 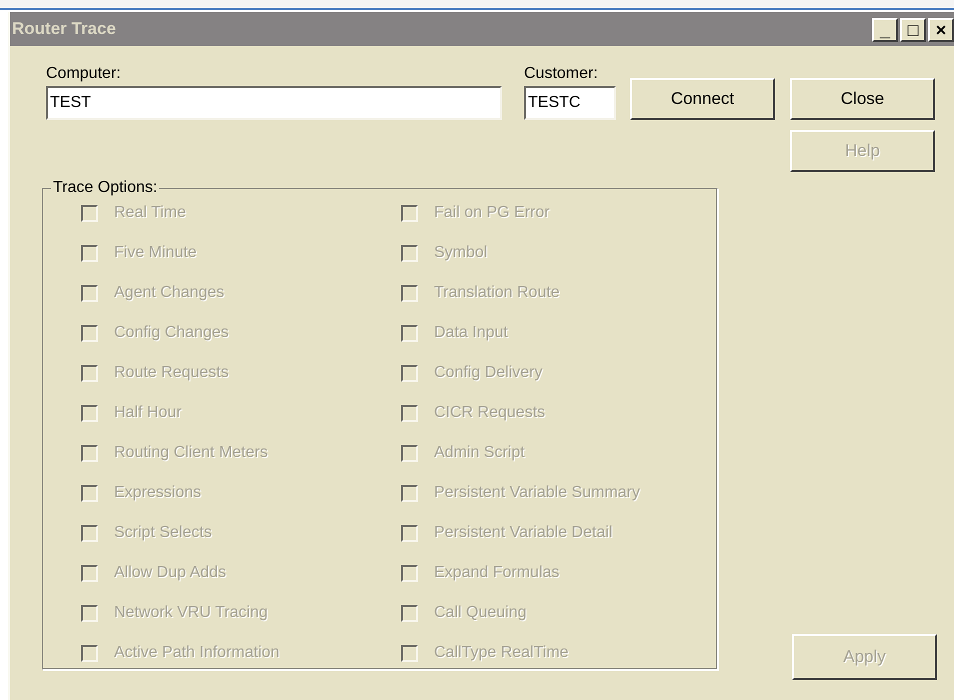 What do you see at coordinates (885, 30) in the screenshot?
I see `minimize-button: _` at bounding box center [885, 30].